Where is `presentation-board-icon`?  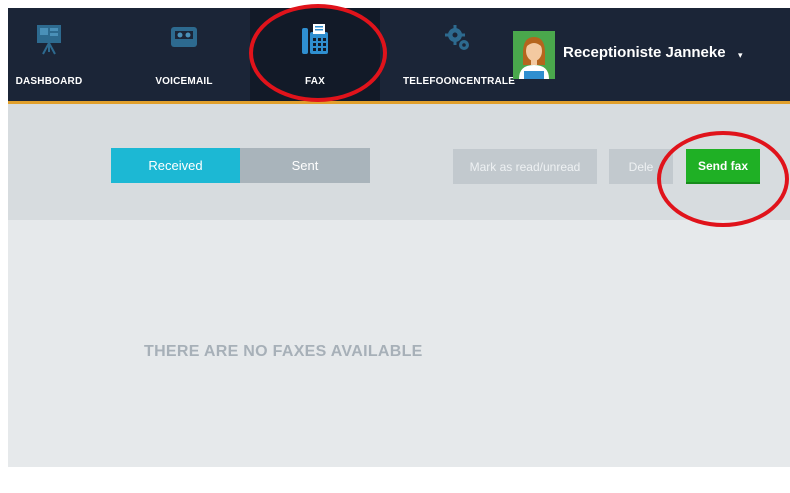 presentation-board-icon is located at coordinates (49, 40).